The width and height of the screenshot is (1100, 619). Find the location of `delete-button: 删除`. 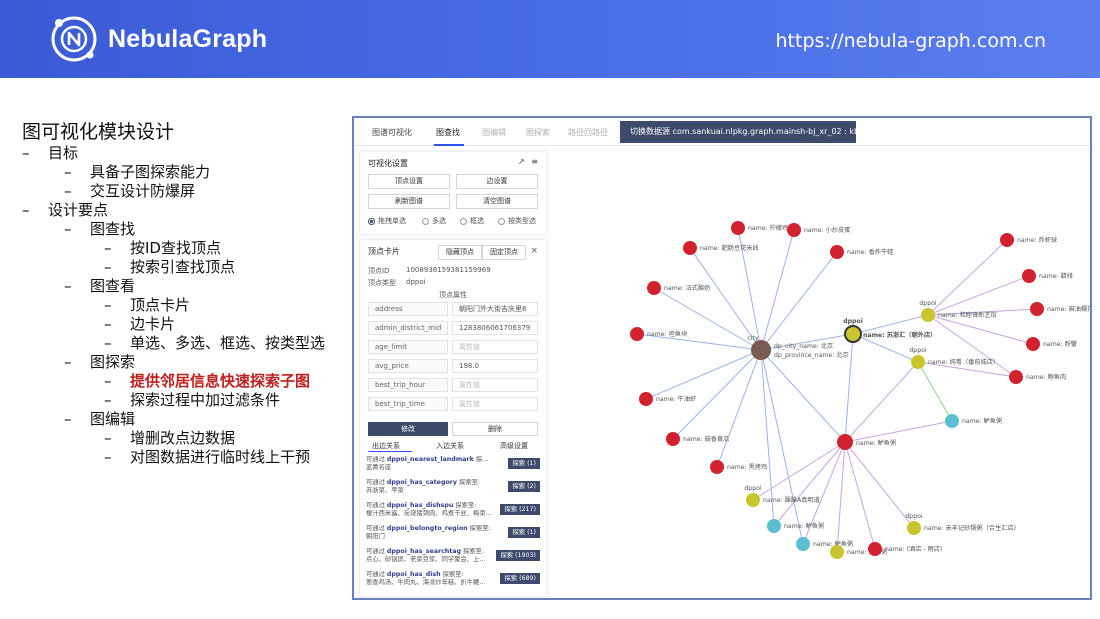

delete-button: 删除 is located at coordinates (495, 429).